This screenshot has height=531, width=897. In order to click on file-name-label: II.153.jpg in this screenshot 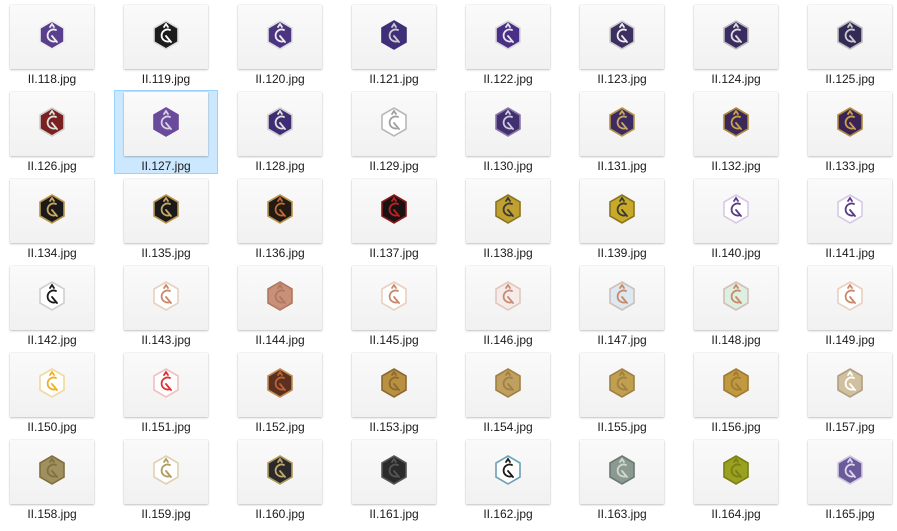, I will do `click(394, 427)`.